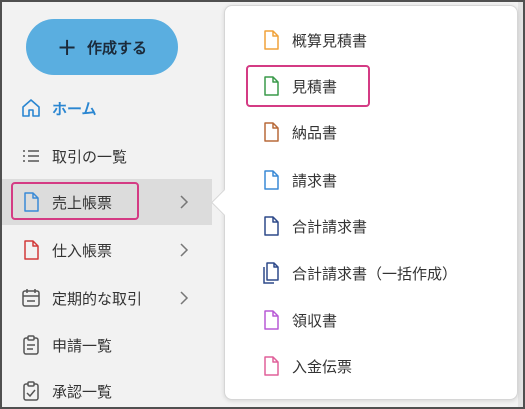 The width and height of the screenshot is (525, 409). I want to click on highlight-annotation-sales-docs, so click(75, 201).